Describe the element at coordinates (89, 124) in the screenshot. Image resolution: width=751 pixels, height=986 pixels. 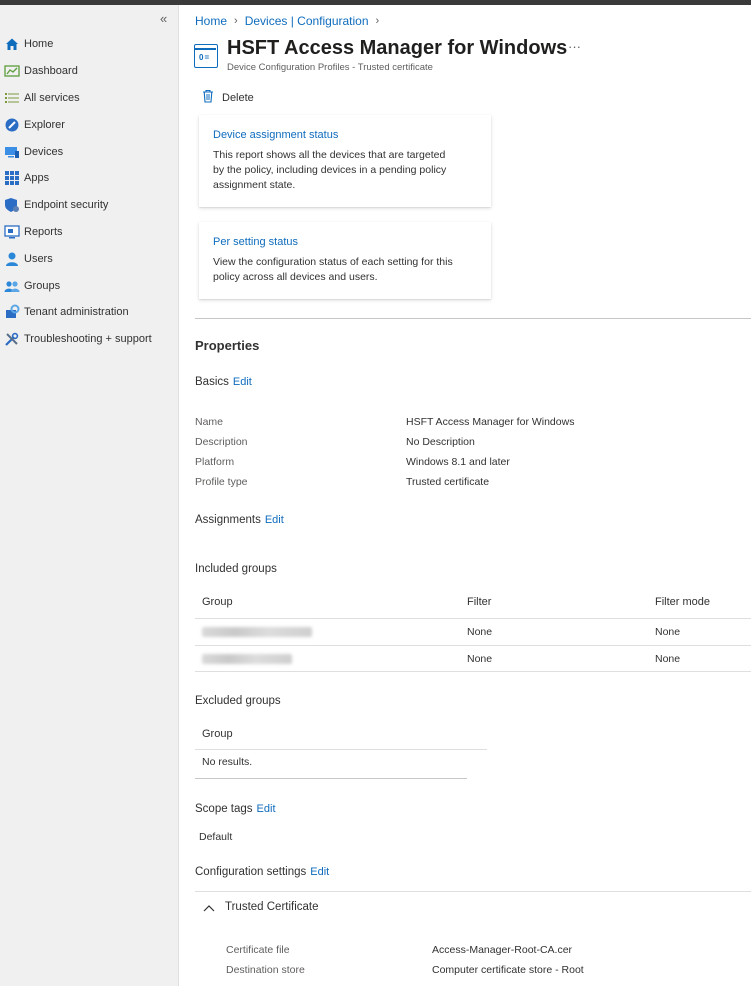
I see `sidebar-item-explorer: Explorer` at that location.